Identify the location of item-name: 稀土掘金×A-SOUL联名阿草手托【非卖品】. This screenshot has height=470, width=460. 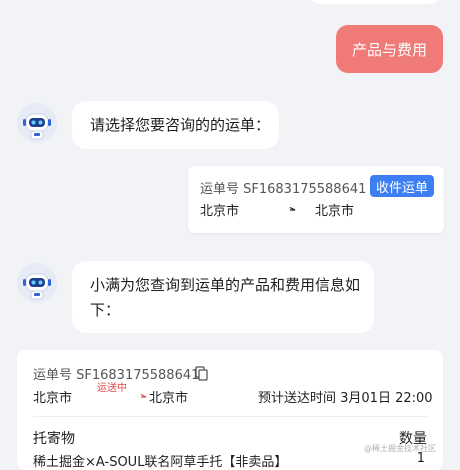
(160, 462).